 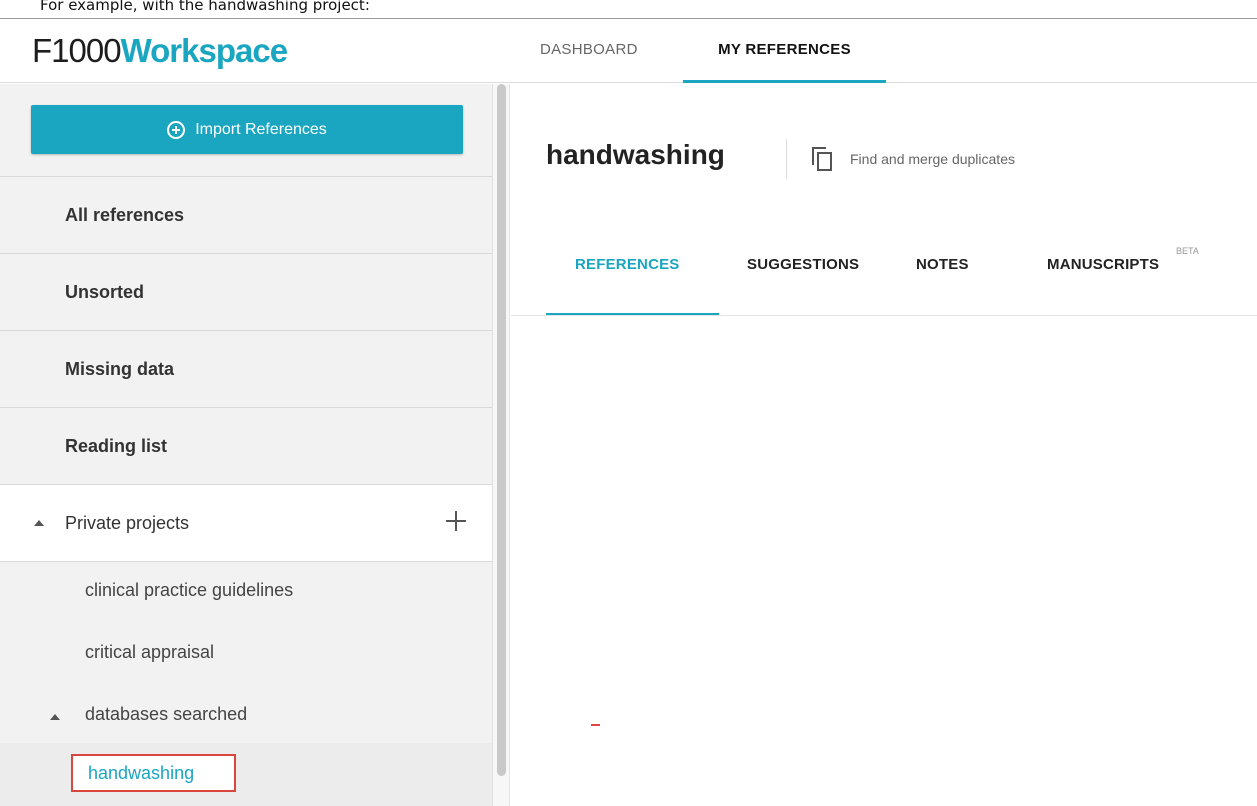 What do you see at coordinates (189, 590) in the screenshot?
I see `project-clinical-practice-guidelines: clinical practice guidelines` at bounding box center [189, 590].